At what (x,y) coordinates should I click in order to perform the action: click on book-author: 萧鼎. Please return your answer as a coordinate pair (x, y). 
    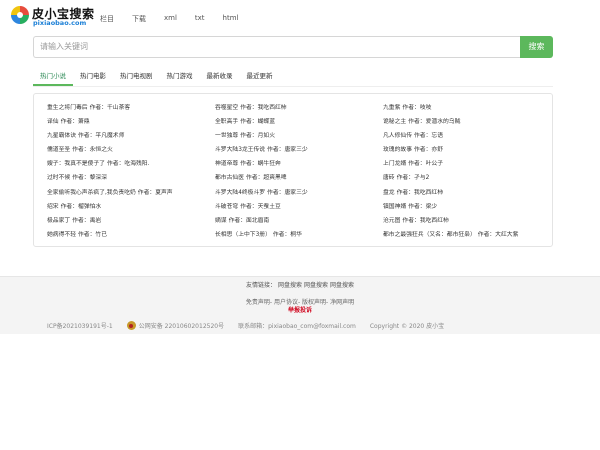
    Looking at the image, I should click on (84, 122).